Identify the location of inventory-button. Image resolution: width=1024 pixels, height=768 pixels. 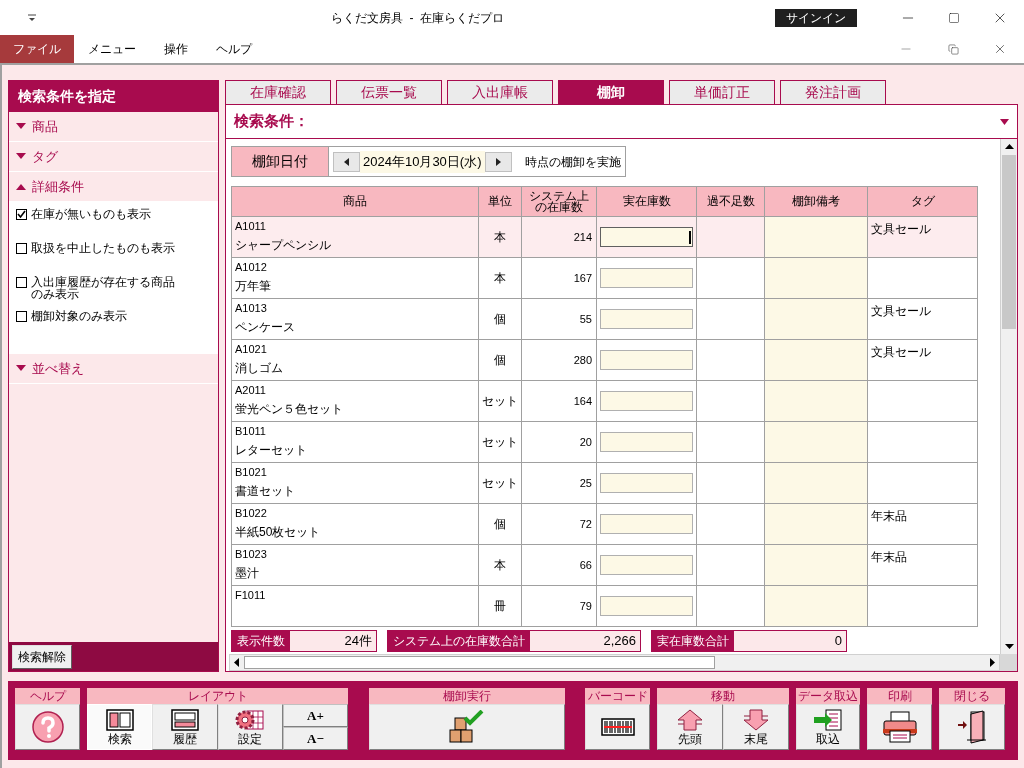
(467, 727).